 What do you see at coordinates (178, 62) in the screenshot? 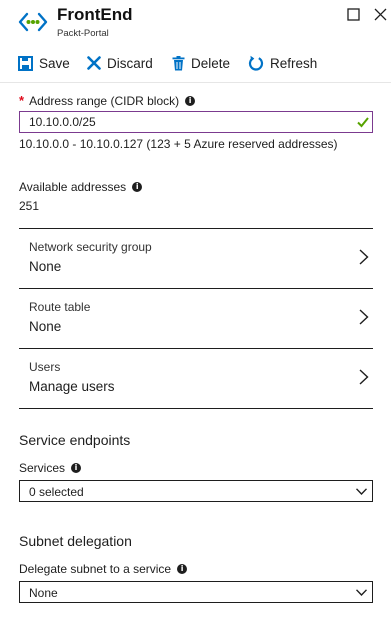
I see `trash-icon` at bounding box center [178, 62].